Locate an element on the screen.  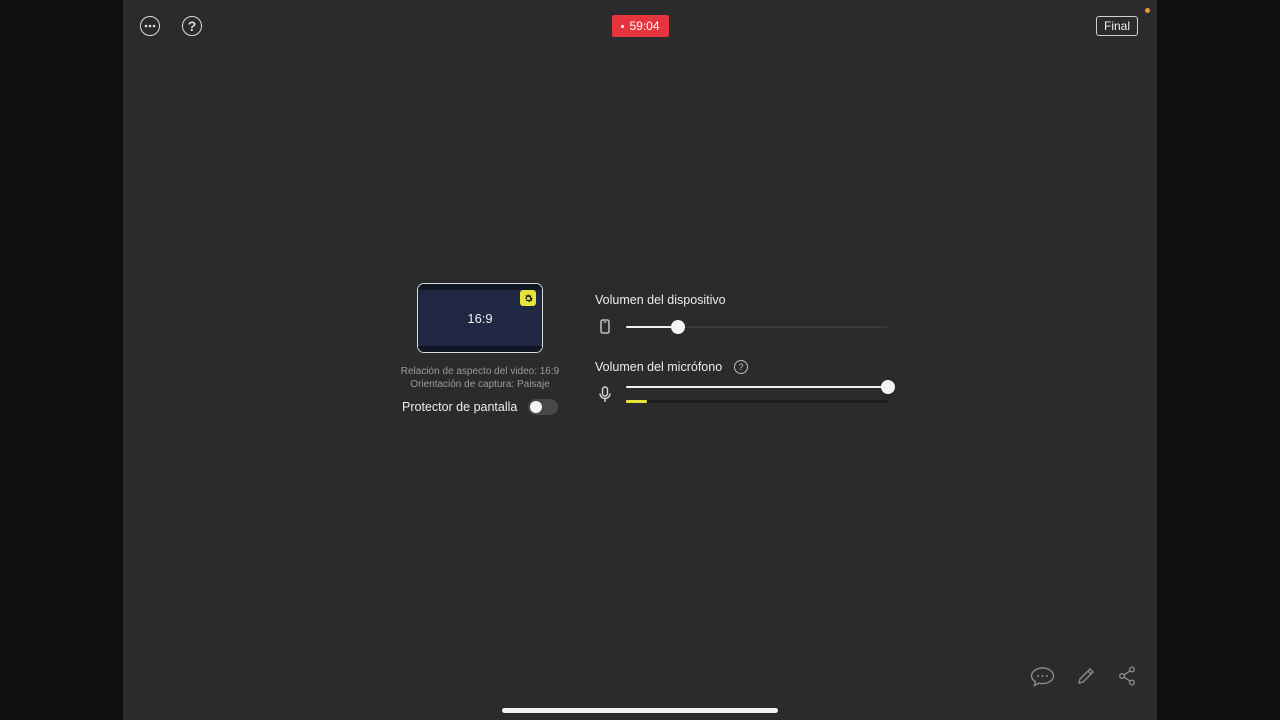
comment-button is located at coordinates (1042, 679).